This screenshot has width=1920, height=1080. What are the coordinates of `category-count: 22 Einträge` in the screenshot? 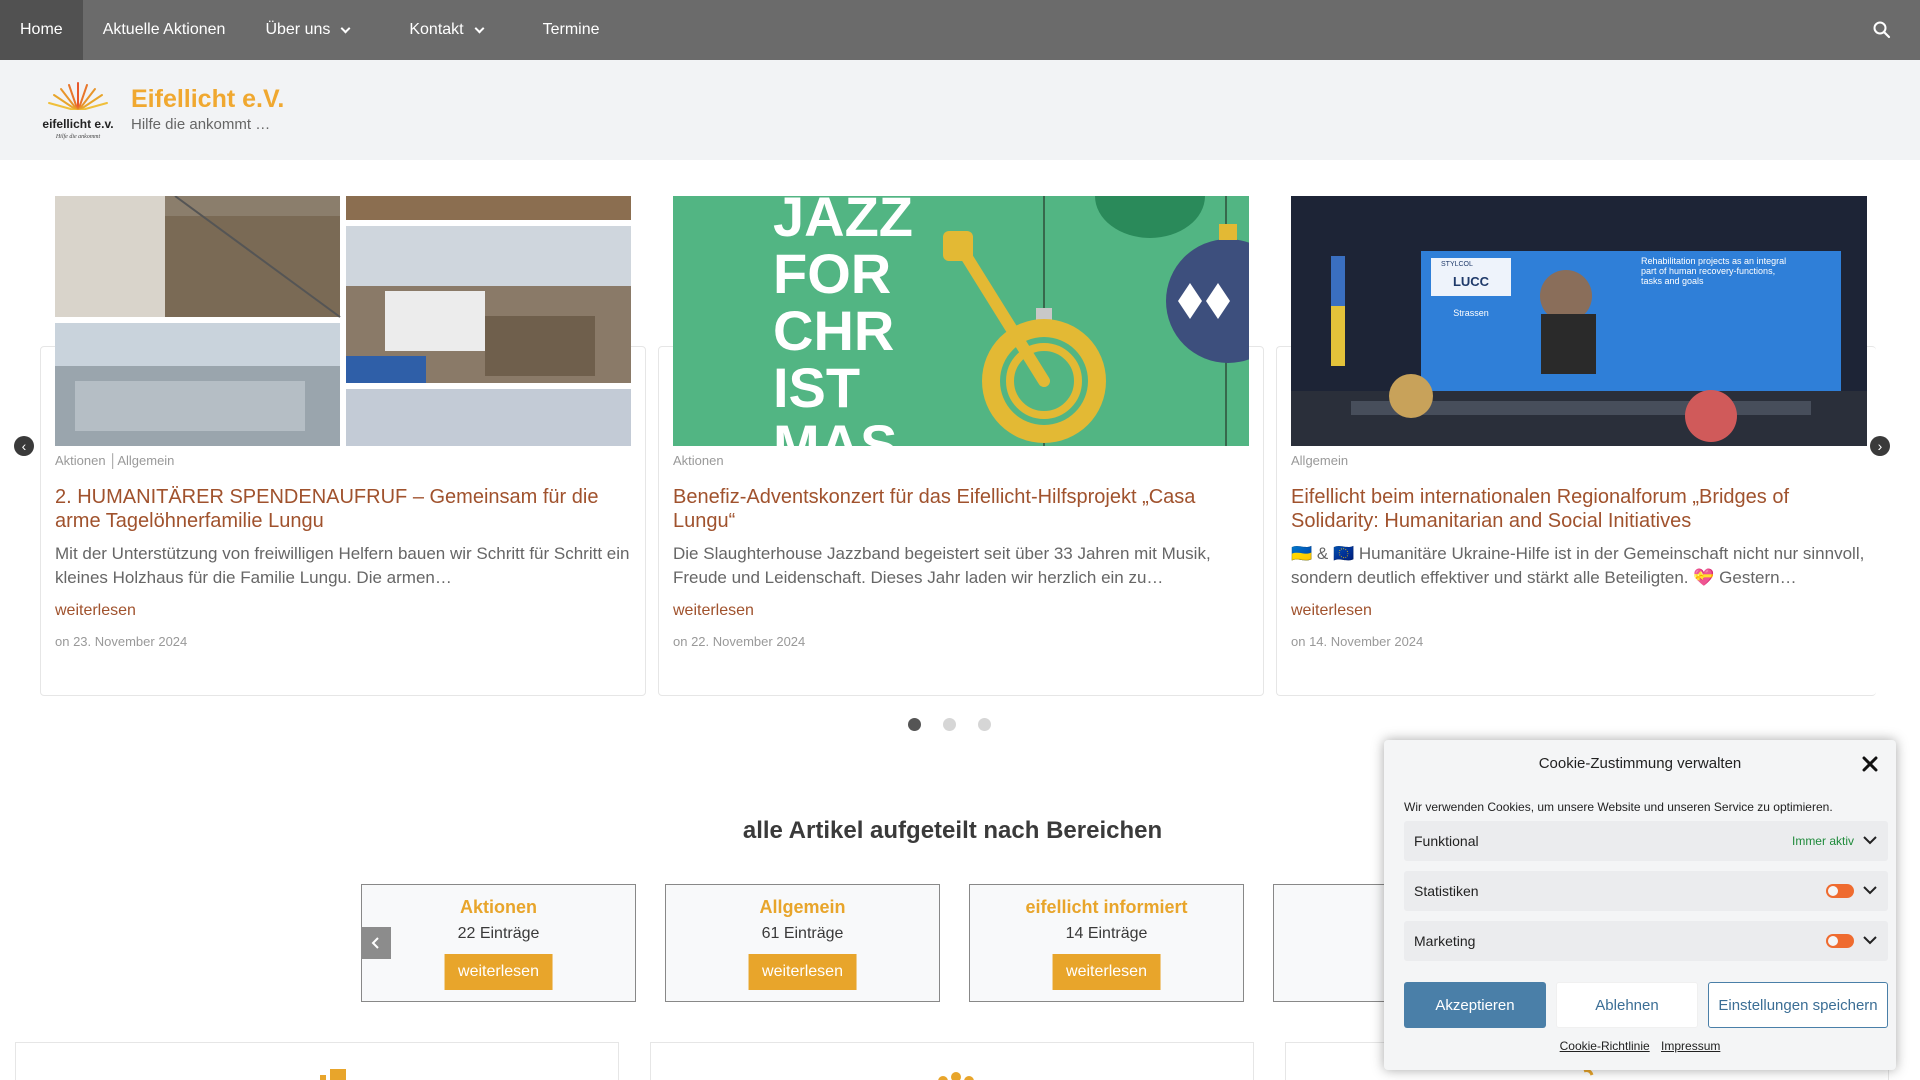 It's located at (498, 933).